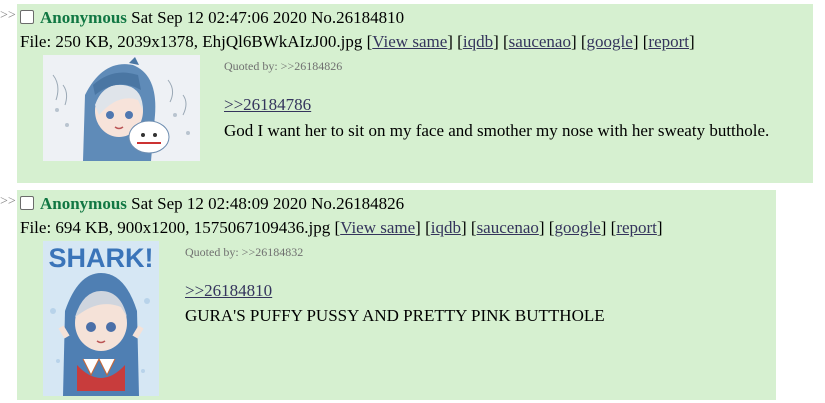  I want to click on file-meta: 694 KB, 900x1200, 1575067109436.jpg, so click(192, 227).